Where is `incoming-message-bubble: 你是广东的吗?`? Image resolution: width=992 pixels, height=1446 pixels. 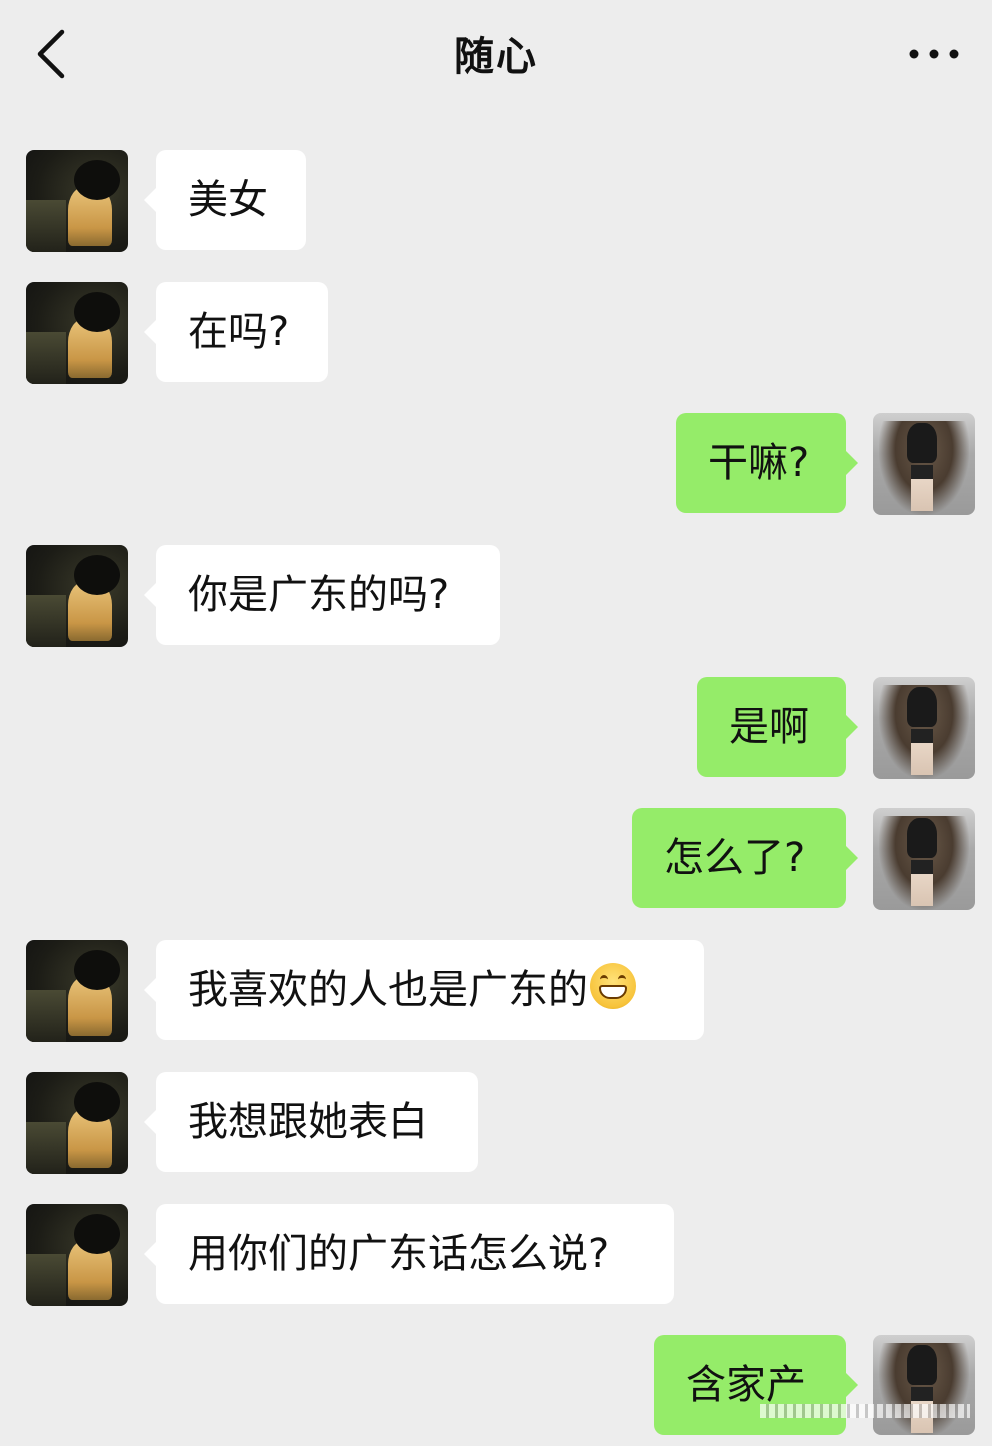 incoming-message-bubble: 你是广东的吗? is located at coordinates (322, 595).